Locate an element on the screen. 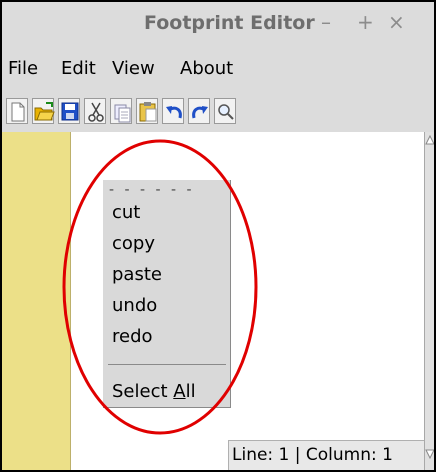  paste-icon is located at coordinates (148, 112).